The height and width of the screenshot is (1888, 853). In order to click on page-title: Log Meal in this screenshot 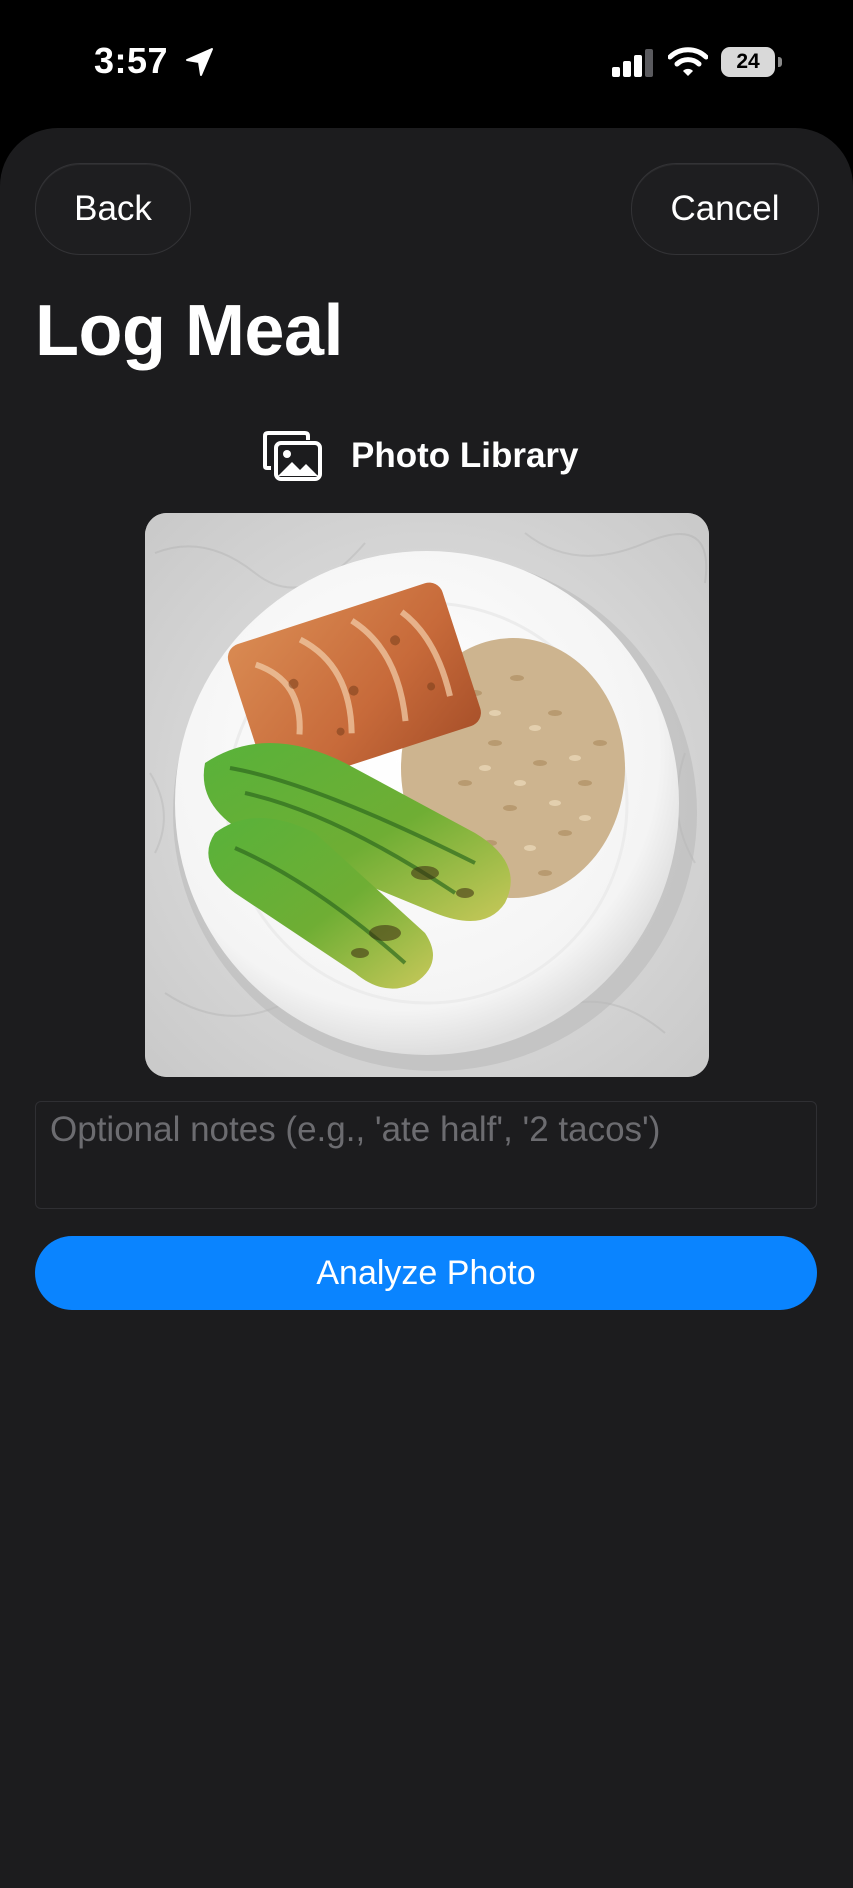, I will do `click(189, 331)`.